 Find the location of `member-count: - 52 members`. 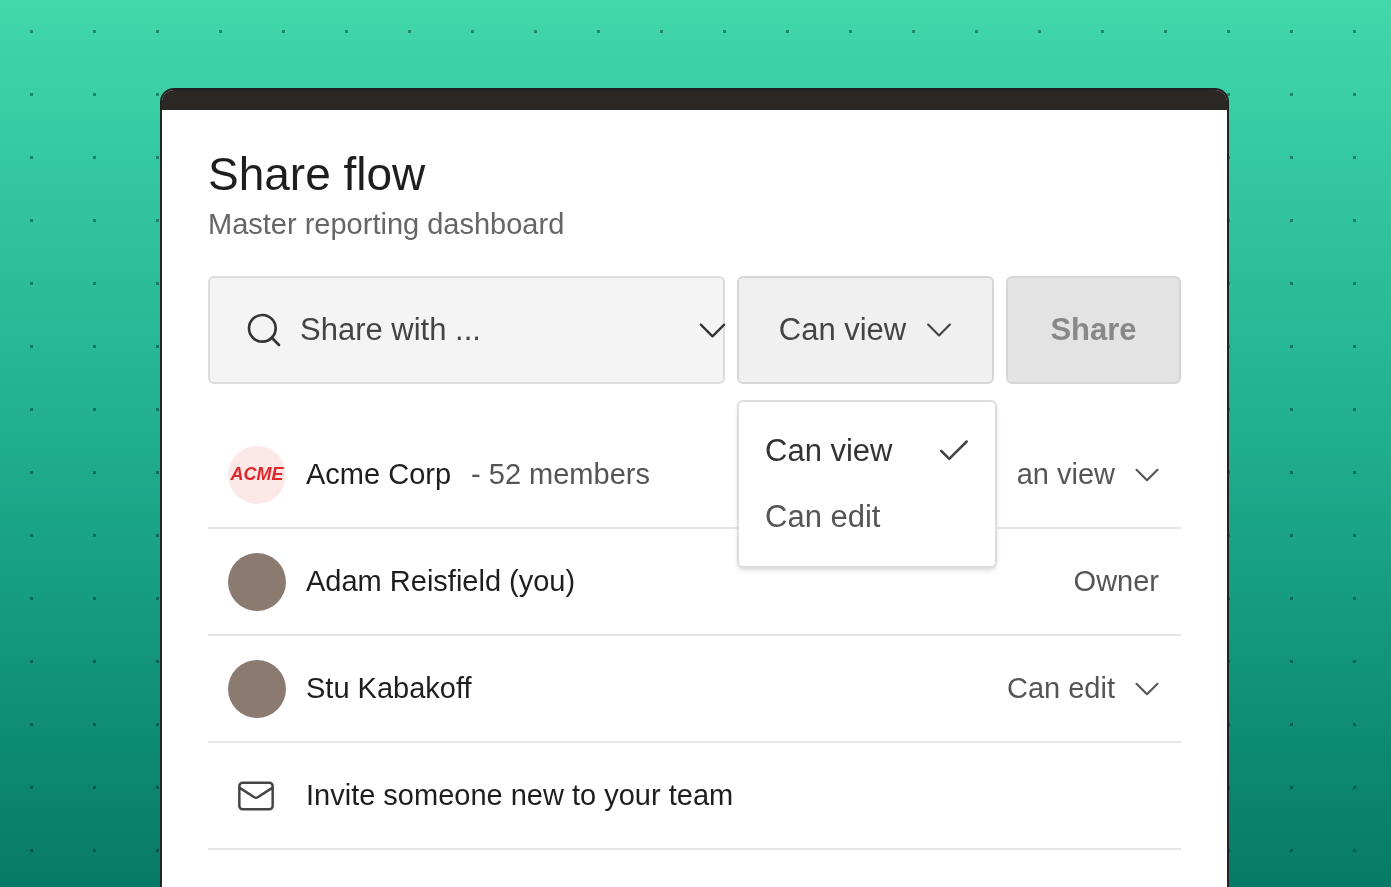

member-count: - 52 members is located at coordinates (560, 474).